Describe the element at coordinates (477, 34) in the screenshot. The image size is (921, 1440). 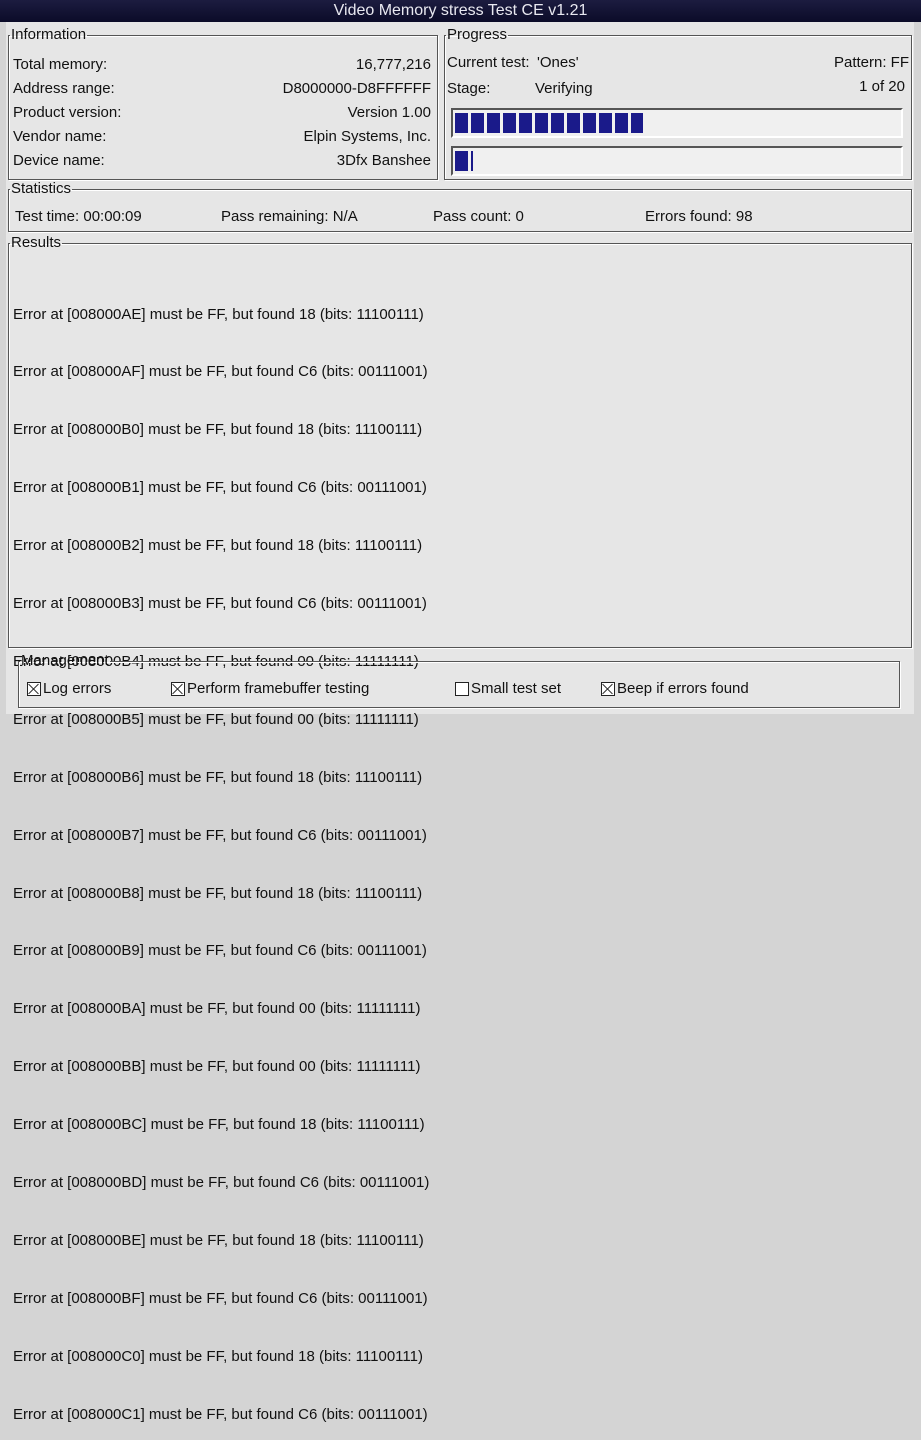
I see `progress-legend: Progress` at that location.